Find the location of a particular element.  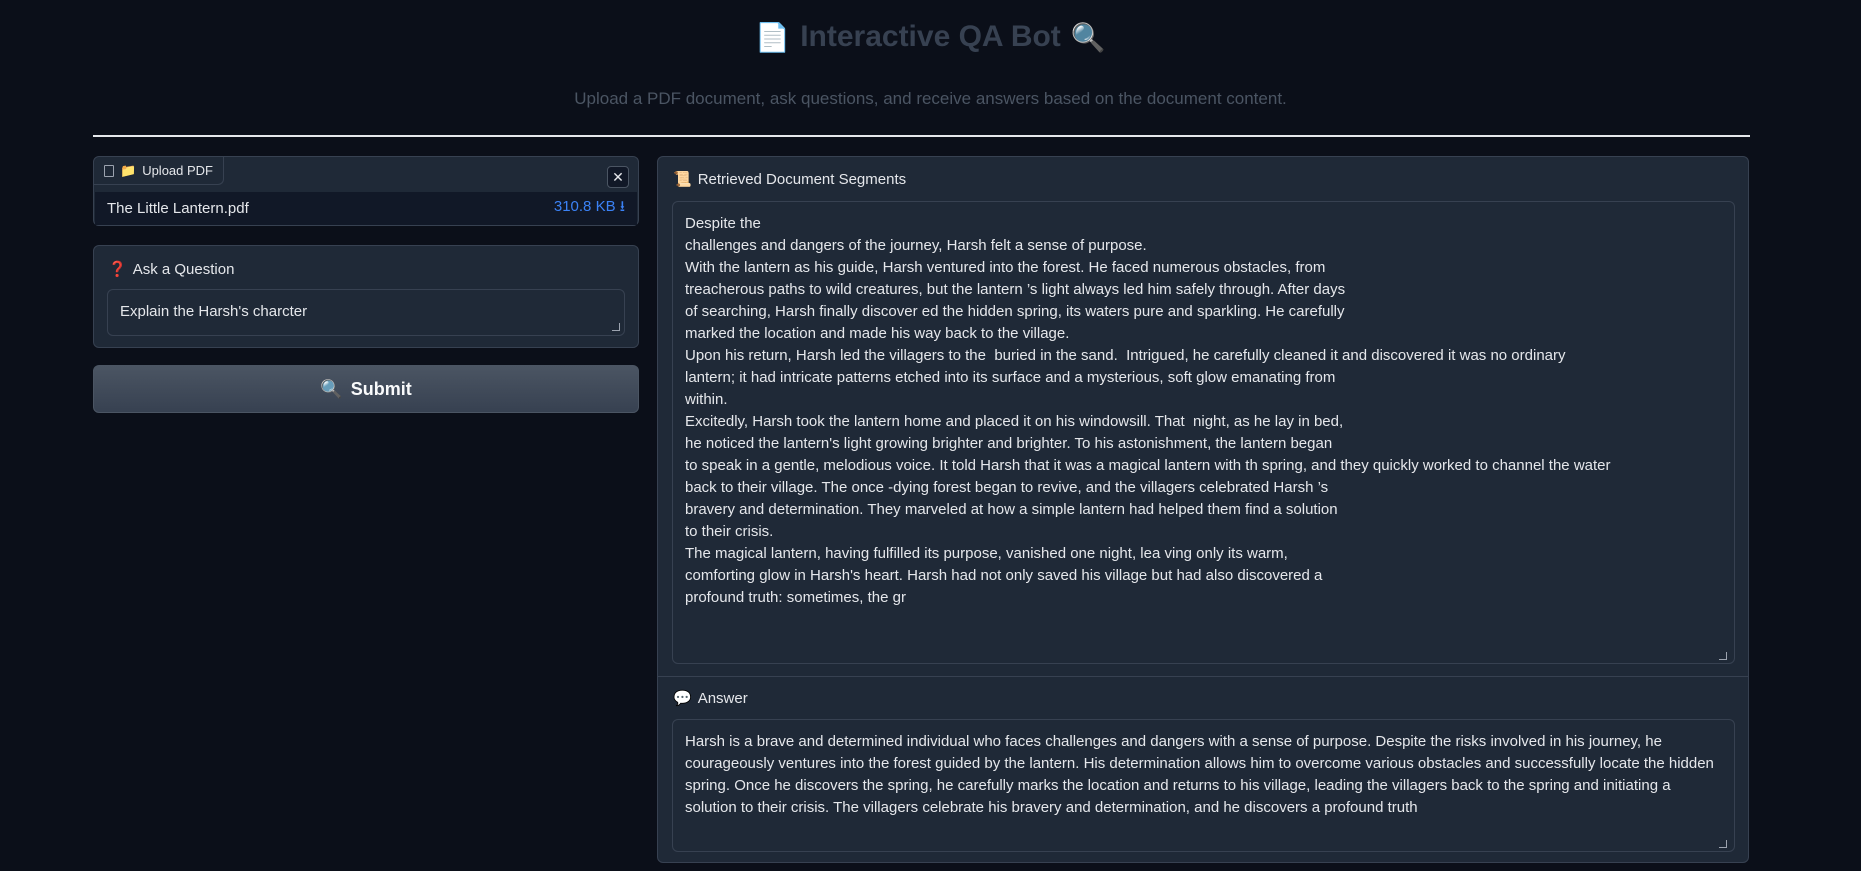

submit-button-label: Submit is located at coordinates (381, 388).